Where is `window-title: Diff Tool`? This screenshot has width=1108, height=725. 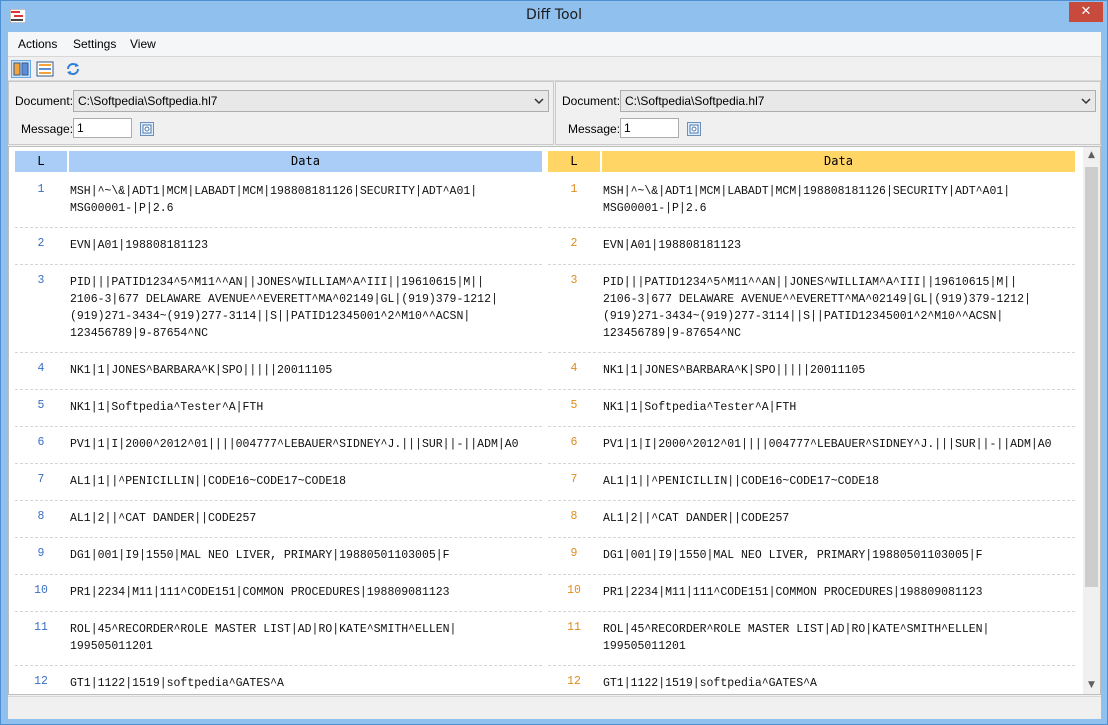 window-title: Diff Tool is located at coordinates (554, 15).